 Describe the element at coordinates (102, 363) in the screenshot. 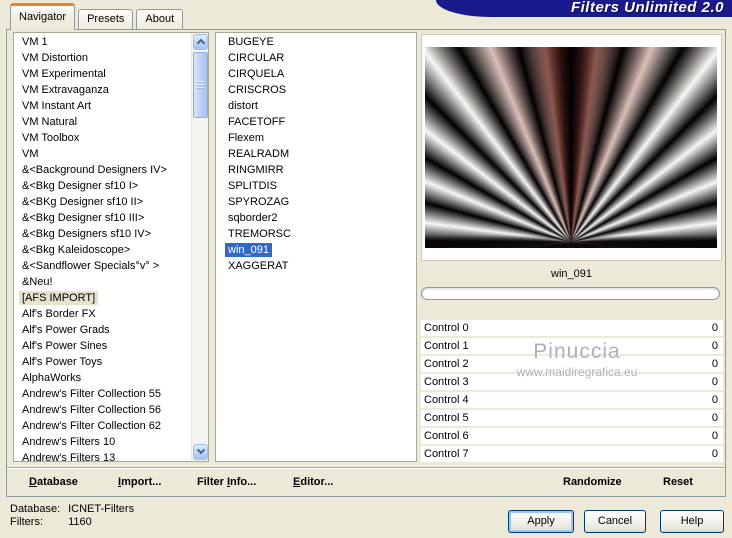

I see `category-list-item: Alf's Power Toys` at that location.